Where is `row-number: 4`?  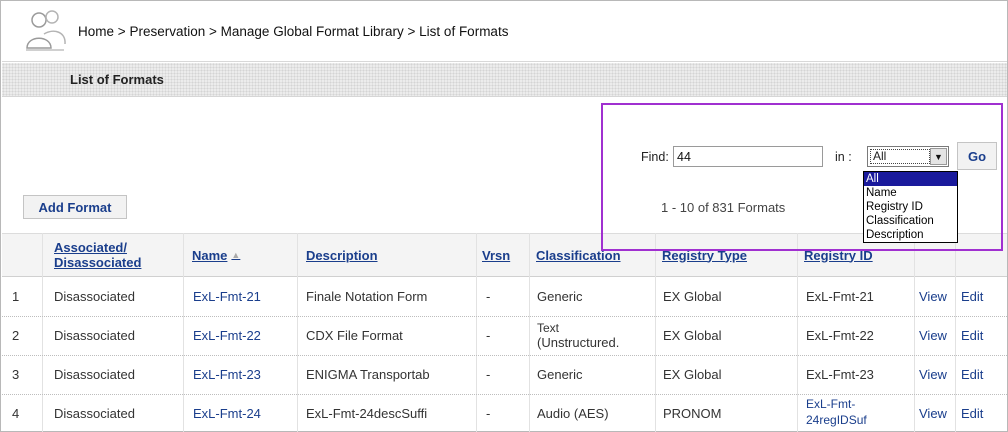 row-number: 4 is located at coordinates (16, 413).